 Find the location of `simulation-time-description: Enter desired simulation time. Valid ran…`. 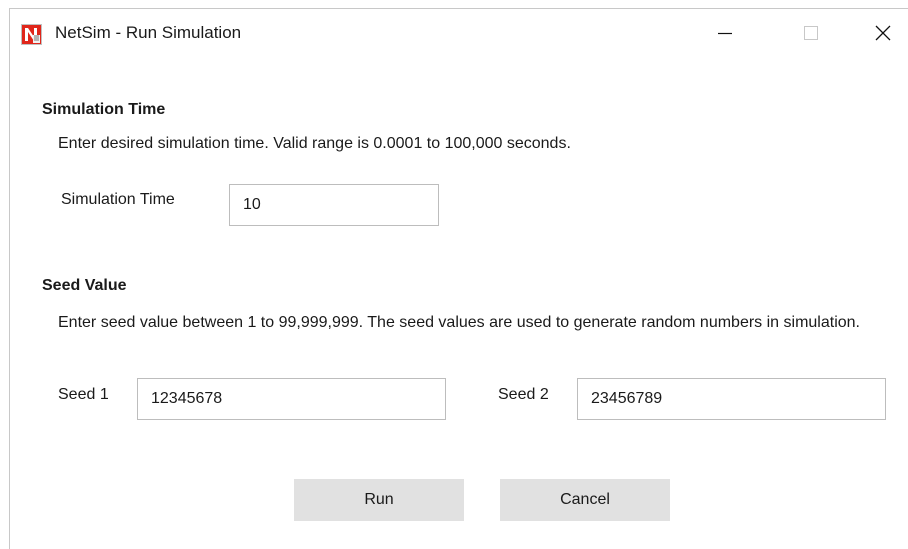

simulation-time-description: Enter desired simulation time. Valid ran… is located at coordinates (314, 143).